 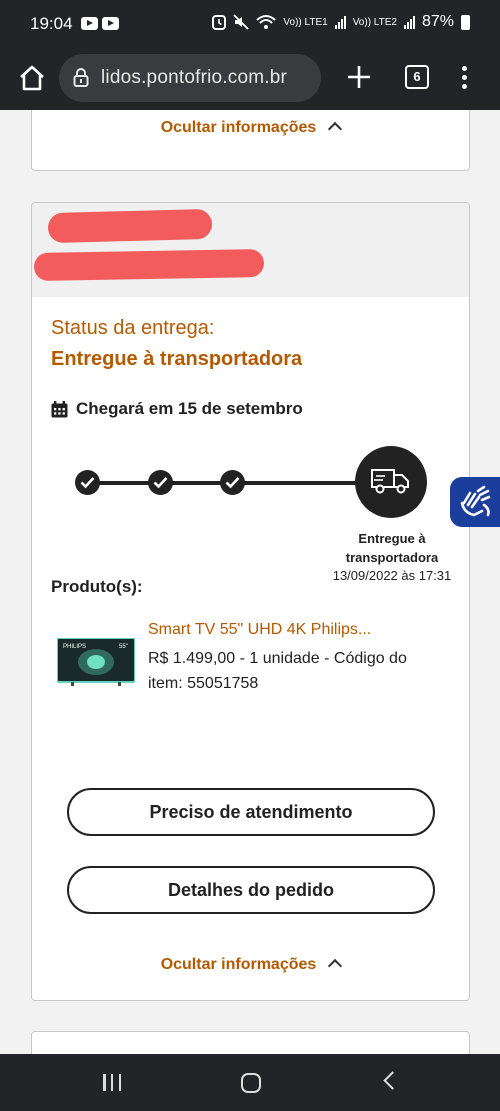 What do you see at coordinates (32, 78) in the screenshot?
I see `home-icon` at bounding box center [32, 78].